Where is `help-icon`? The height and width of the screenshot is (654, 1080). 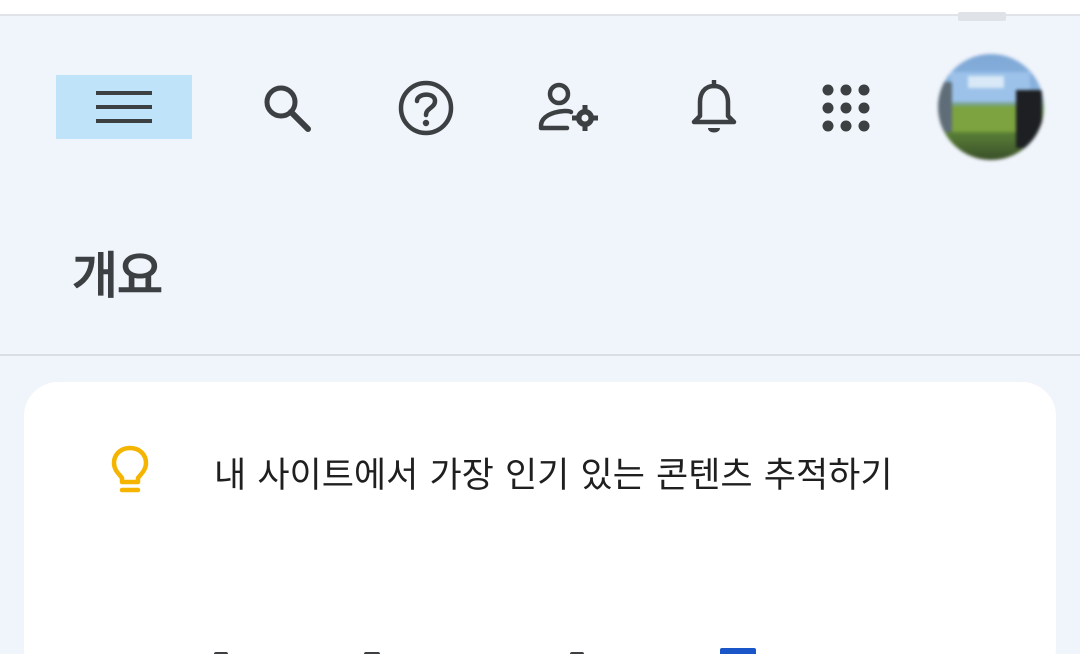
help-icon is located at coordinates (426, 108).